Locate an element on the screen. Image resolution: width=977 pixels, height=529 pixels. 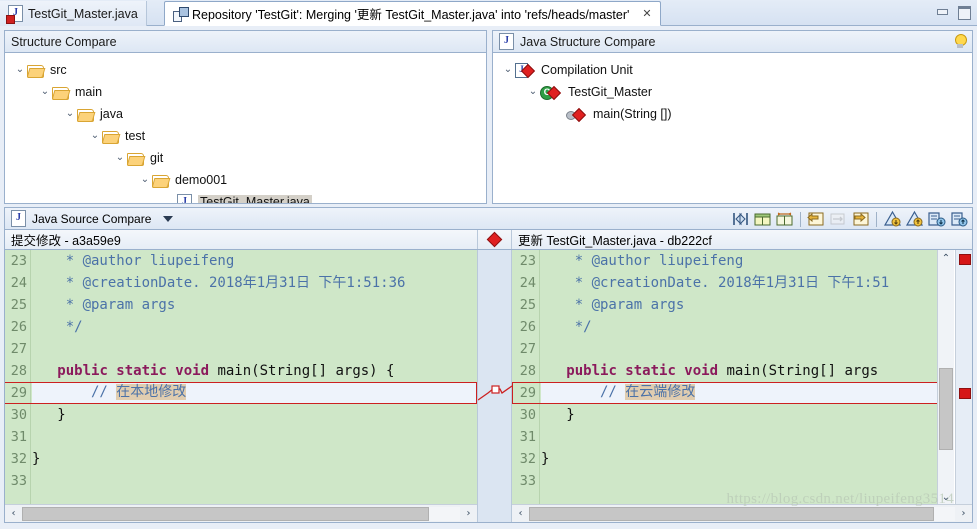
left-scroll-track is located at coordinates (241, 513).